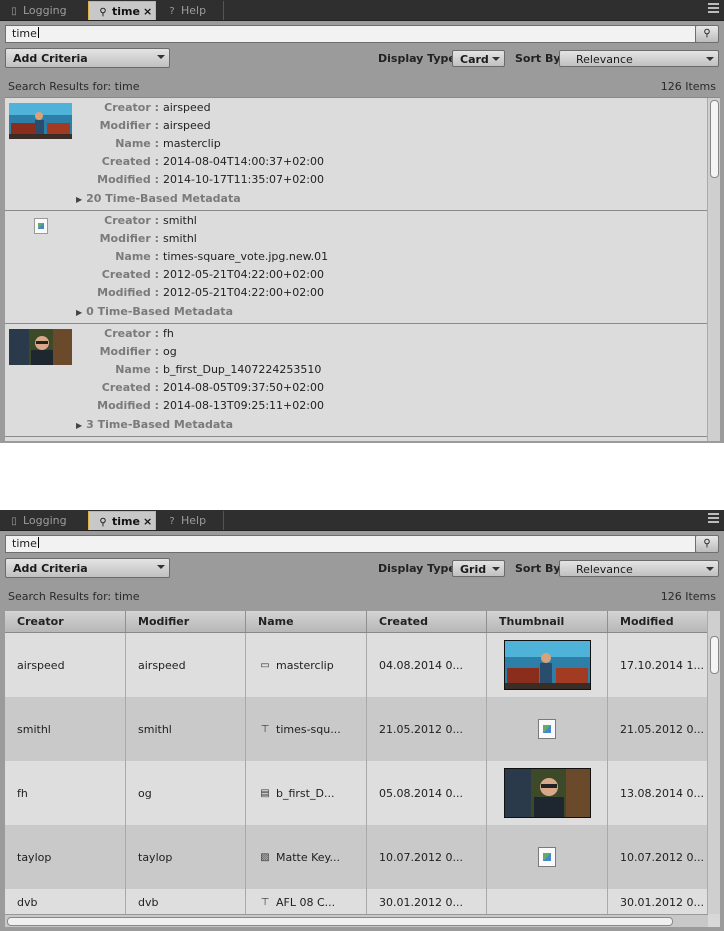 This screenshot has height=931, width=724. Describe the element at coordinates (65, 857) in the screenshot. I see `cell-creator: taylop` at that location.